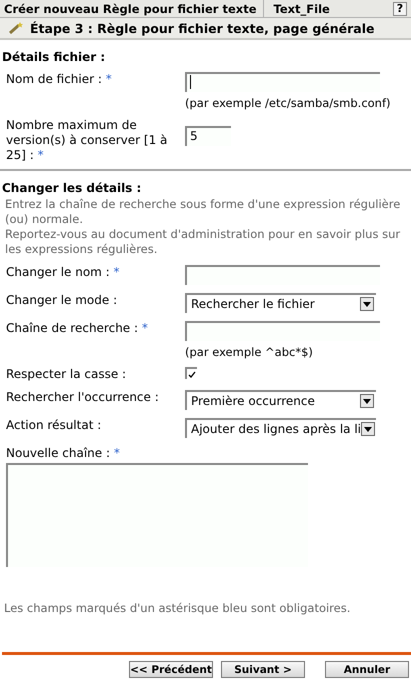  What do you see at coordinates (72, 188) in the screenshot?
I see `section-title: Changer les détails :` at bounding box center [72, 188].